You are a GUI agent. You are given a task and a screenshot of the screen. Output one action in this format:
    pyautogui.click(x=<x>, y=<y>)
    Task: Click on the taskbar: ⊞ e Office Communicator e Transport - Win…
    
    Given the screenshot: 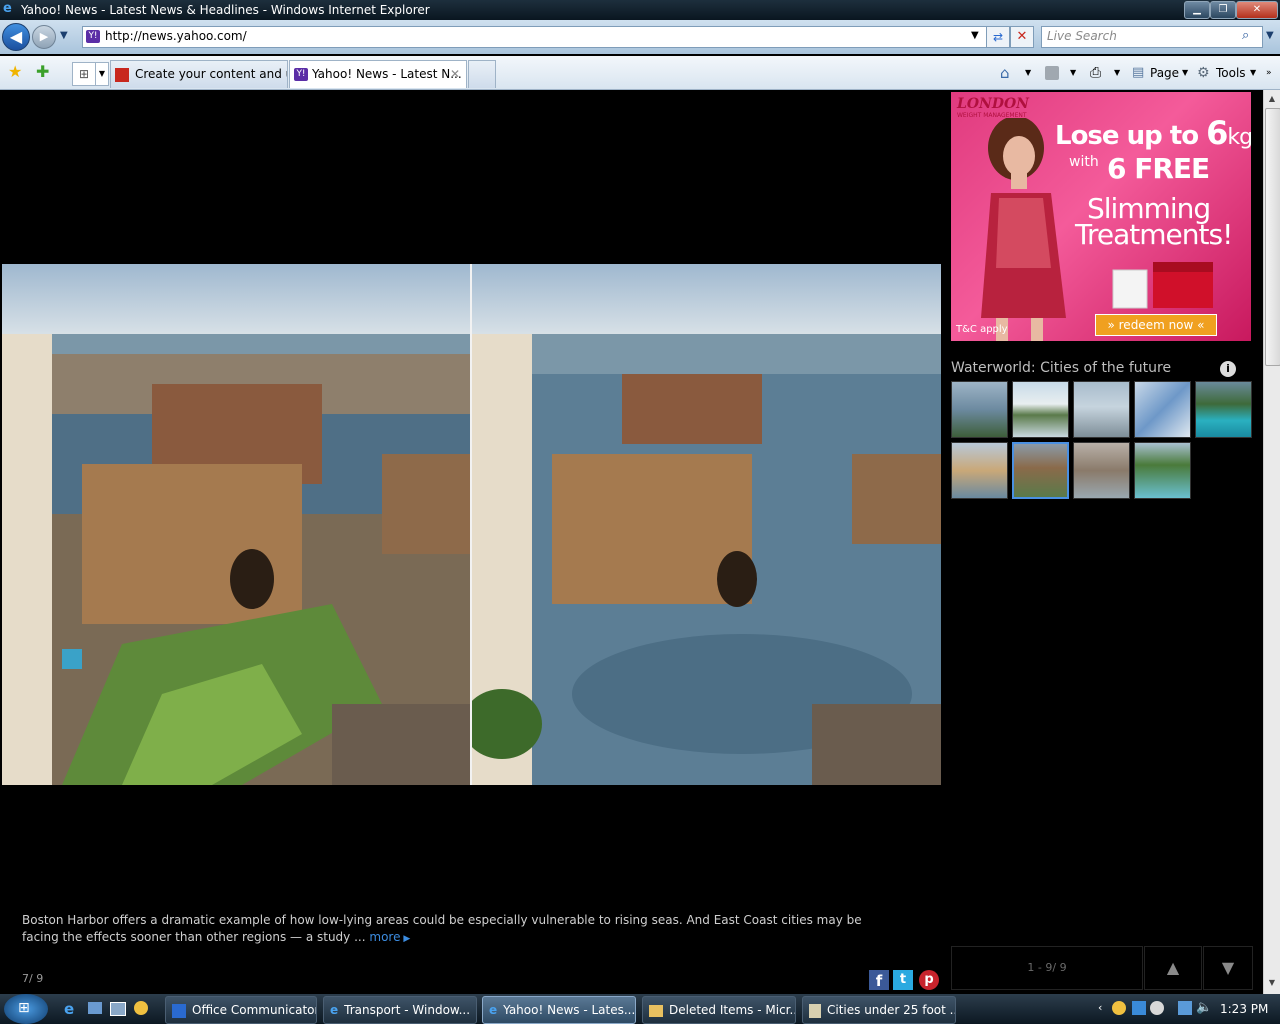 What is the action you would take?
    pyautogui.click(x=640, y=1009)
    